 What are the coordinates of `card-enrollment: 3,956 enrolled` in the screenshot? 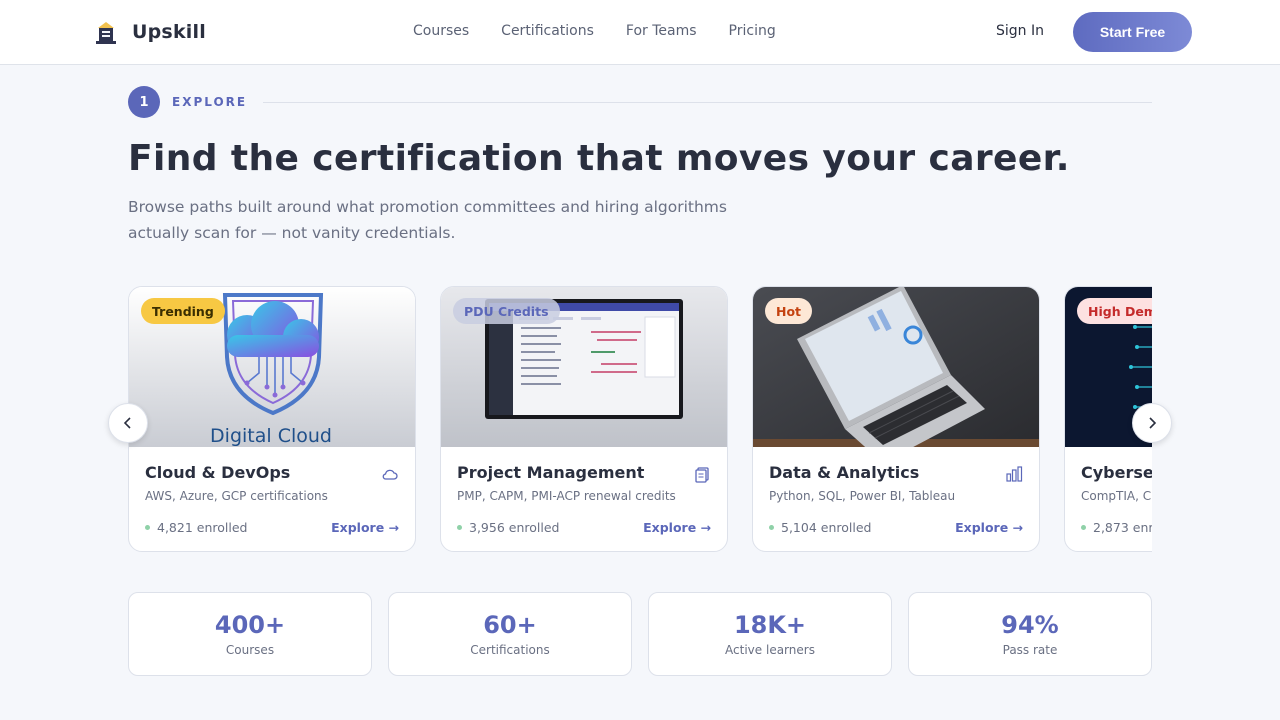 It's located at (508, 527).